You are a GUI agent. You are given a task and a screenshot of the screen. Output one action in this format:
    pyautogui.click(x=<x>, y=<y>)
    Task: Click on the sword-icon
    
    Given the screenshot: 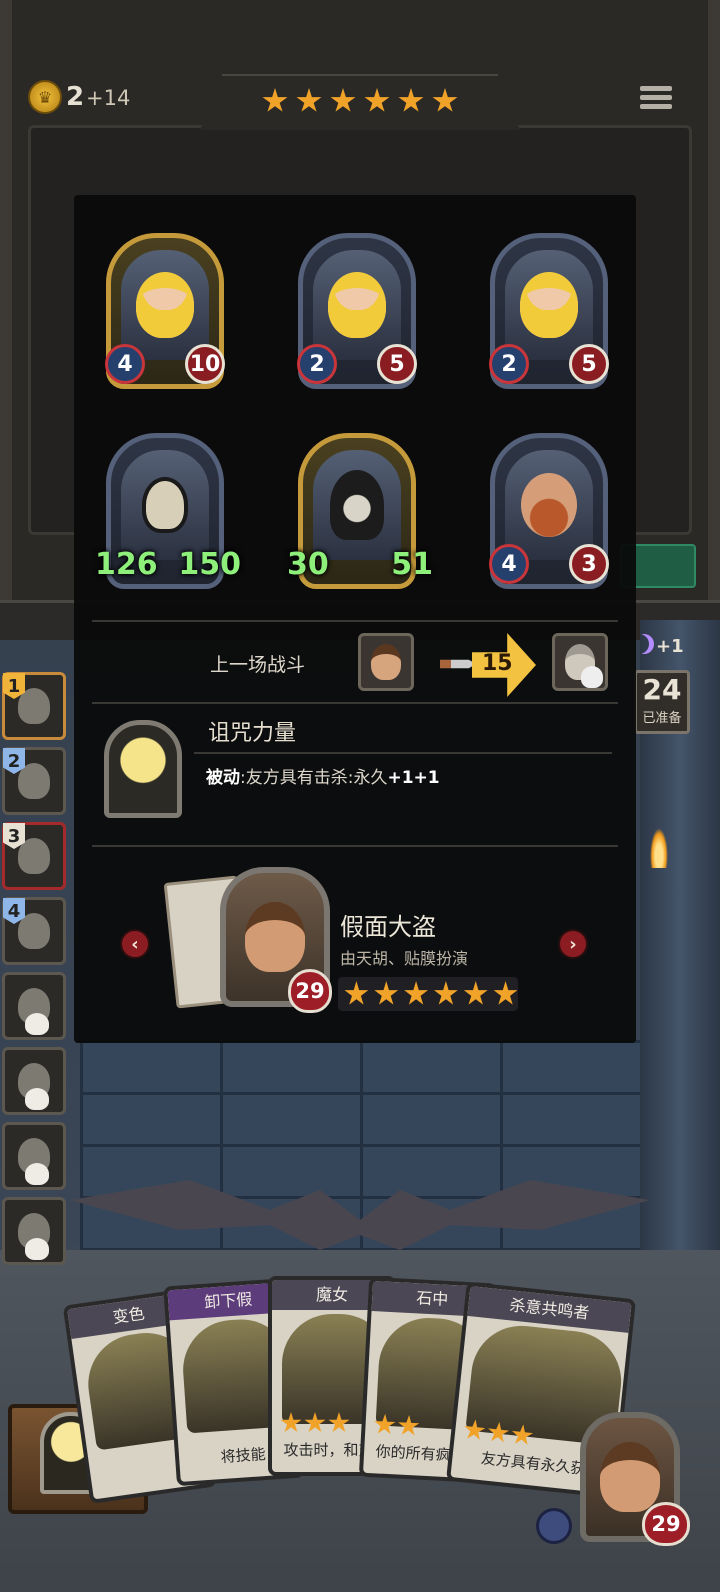 What is the action you would take?
    pyautogui.click(x=458, y=664)
    